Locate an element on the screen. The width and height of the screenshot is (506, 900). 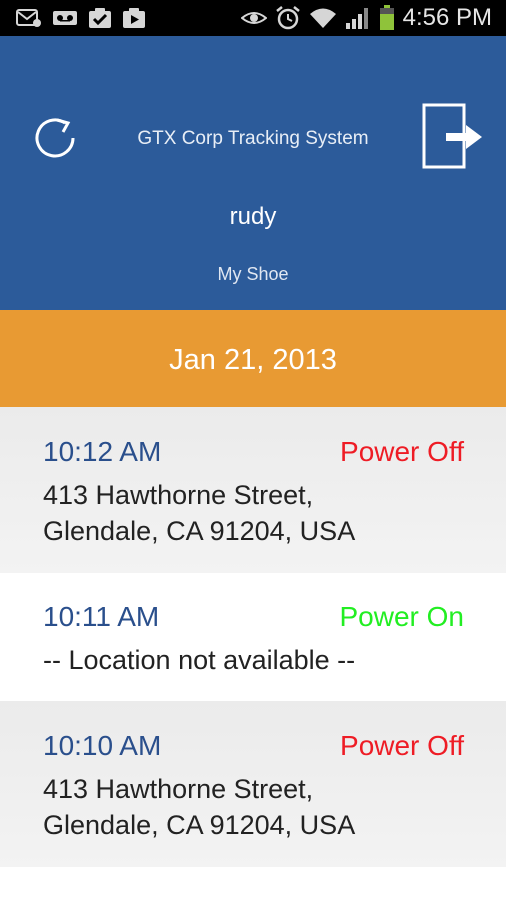
list-item is located at coordinates (253, 883).